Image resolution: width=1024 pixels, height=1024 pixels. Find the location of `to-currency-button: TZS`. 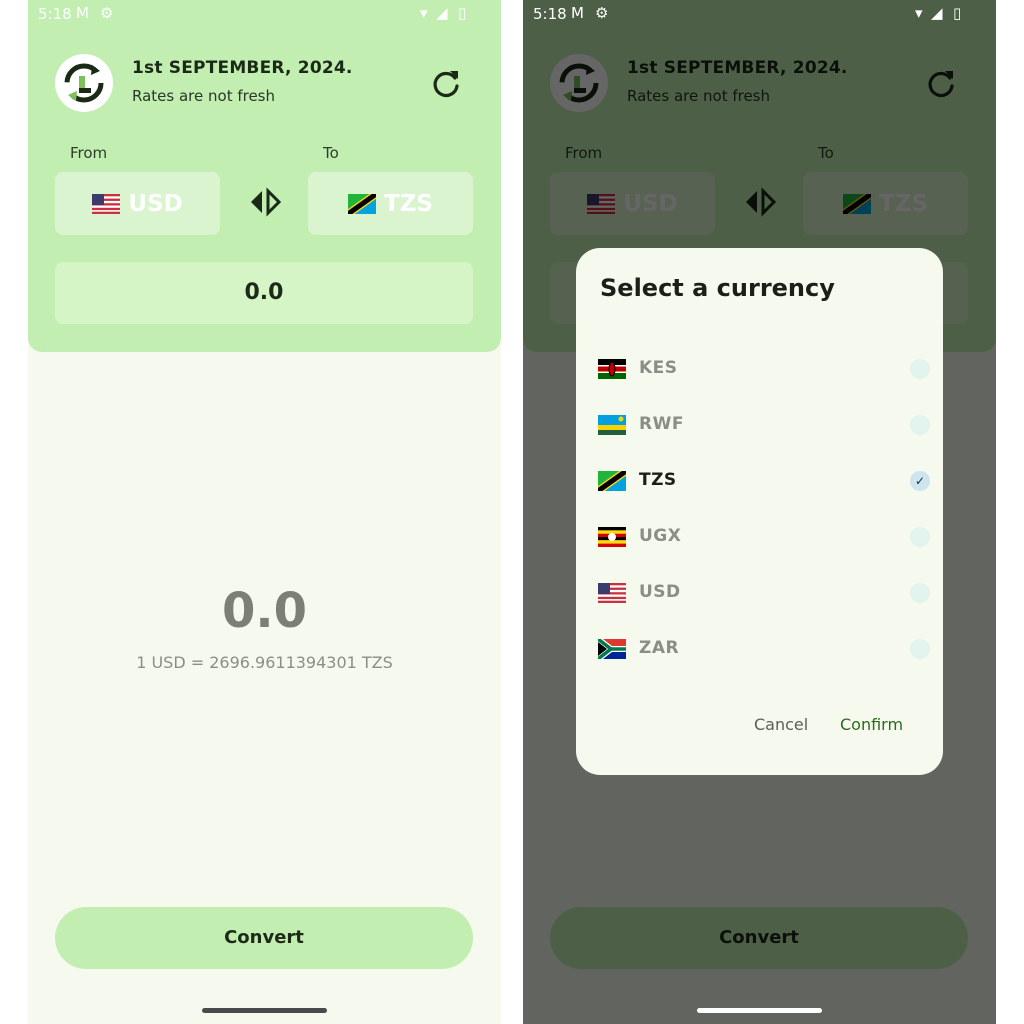

to-currency-button: TZS is located at coordinates (390, 203).